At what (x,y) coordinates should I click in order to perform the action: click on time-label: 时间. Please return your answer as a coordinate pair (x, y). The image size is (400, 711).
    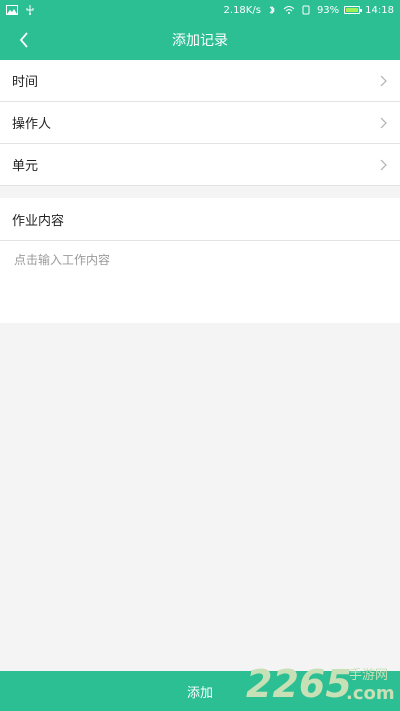
    Looking at the image, I should click on (25, 82).